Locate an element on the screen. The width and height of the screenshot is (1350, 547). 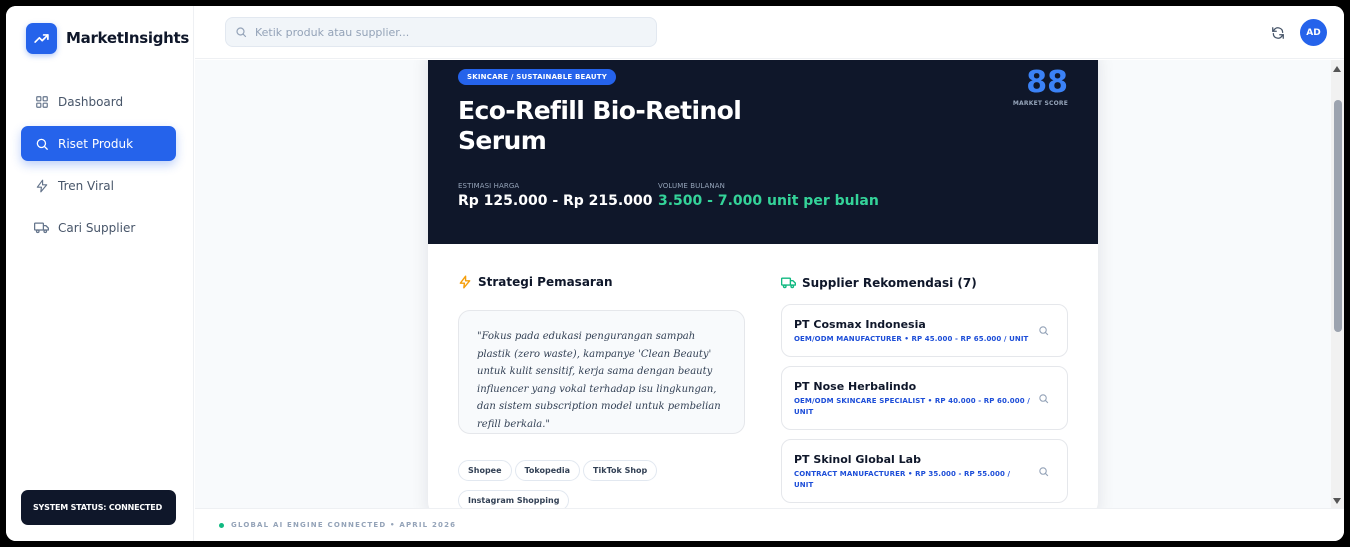
sidebar-item-label: Cari Supplier is located at coordinates (97, 227).